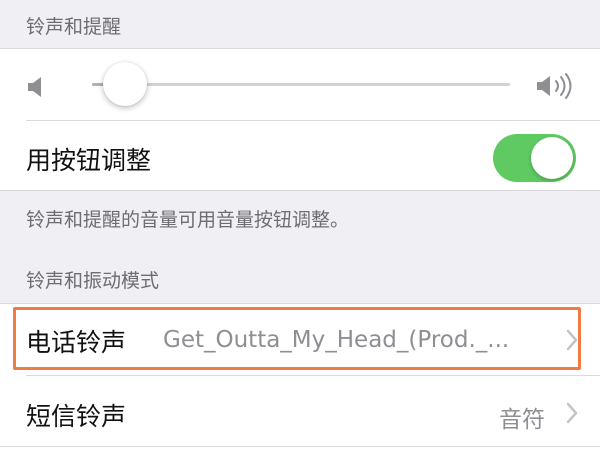  Describe the element at coordinates (552, 158) in the screenshot. I see `toggle-knob` at that location.